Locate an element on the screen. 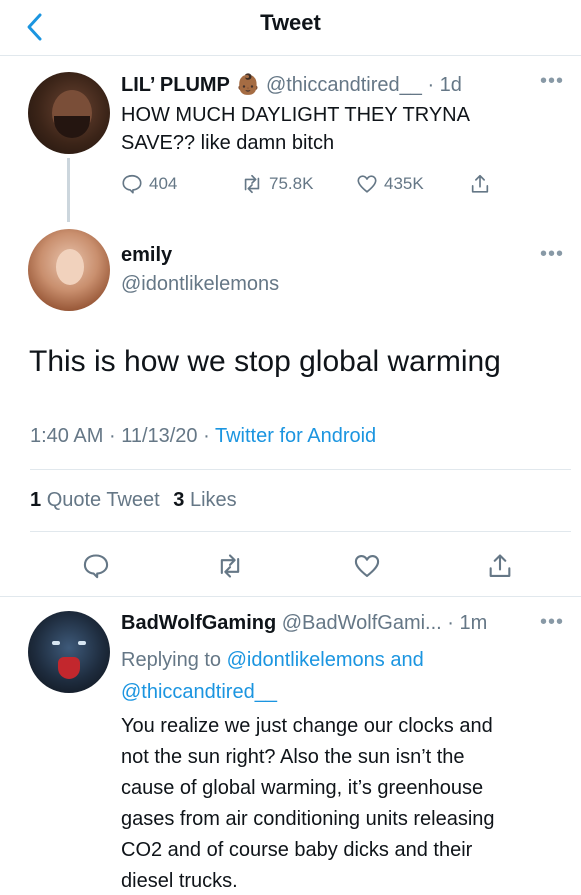  retweet-button: 75.8K is located at coordinates (277, 184).